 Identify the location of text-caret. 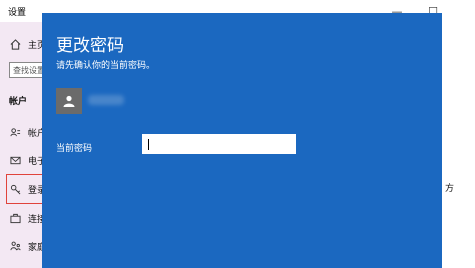
(148, 144).